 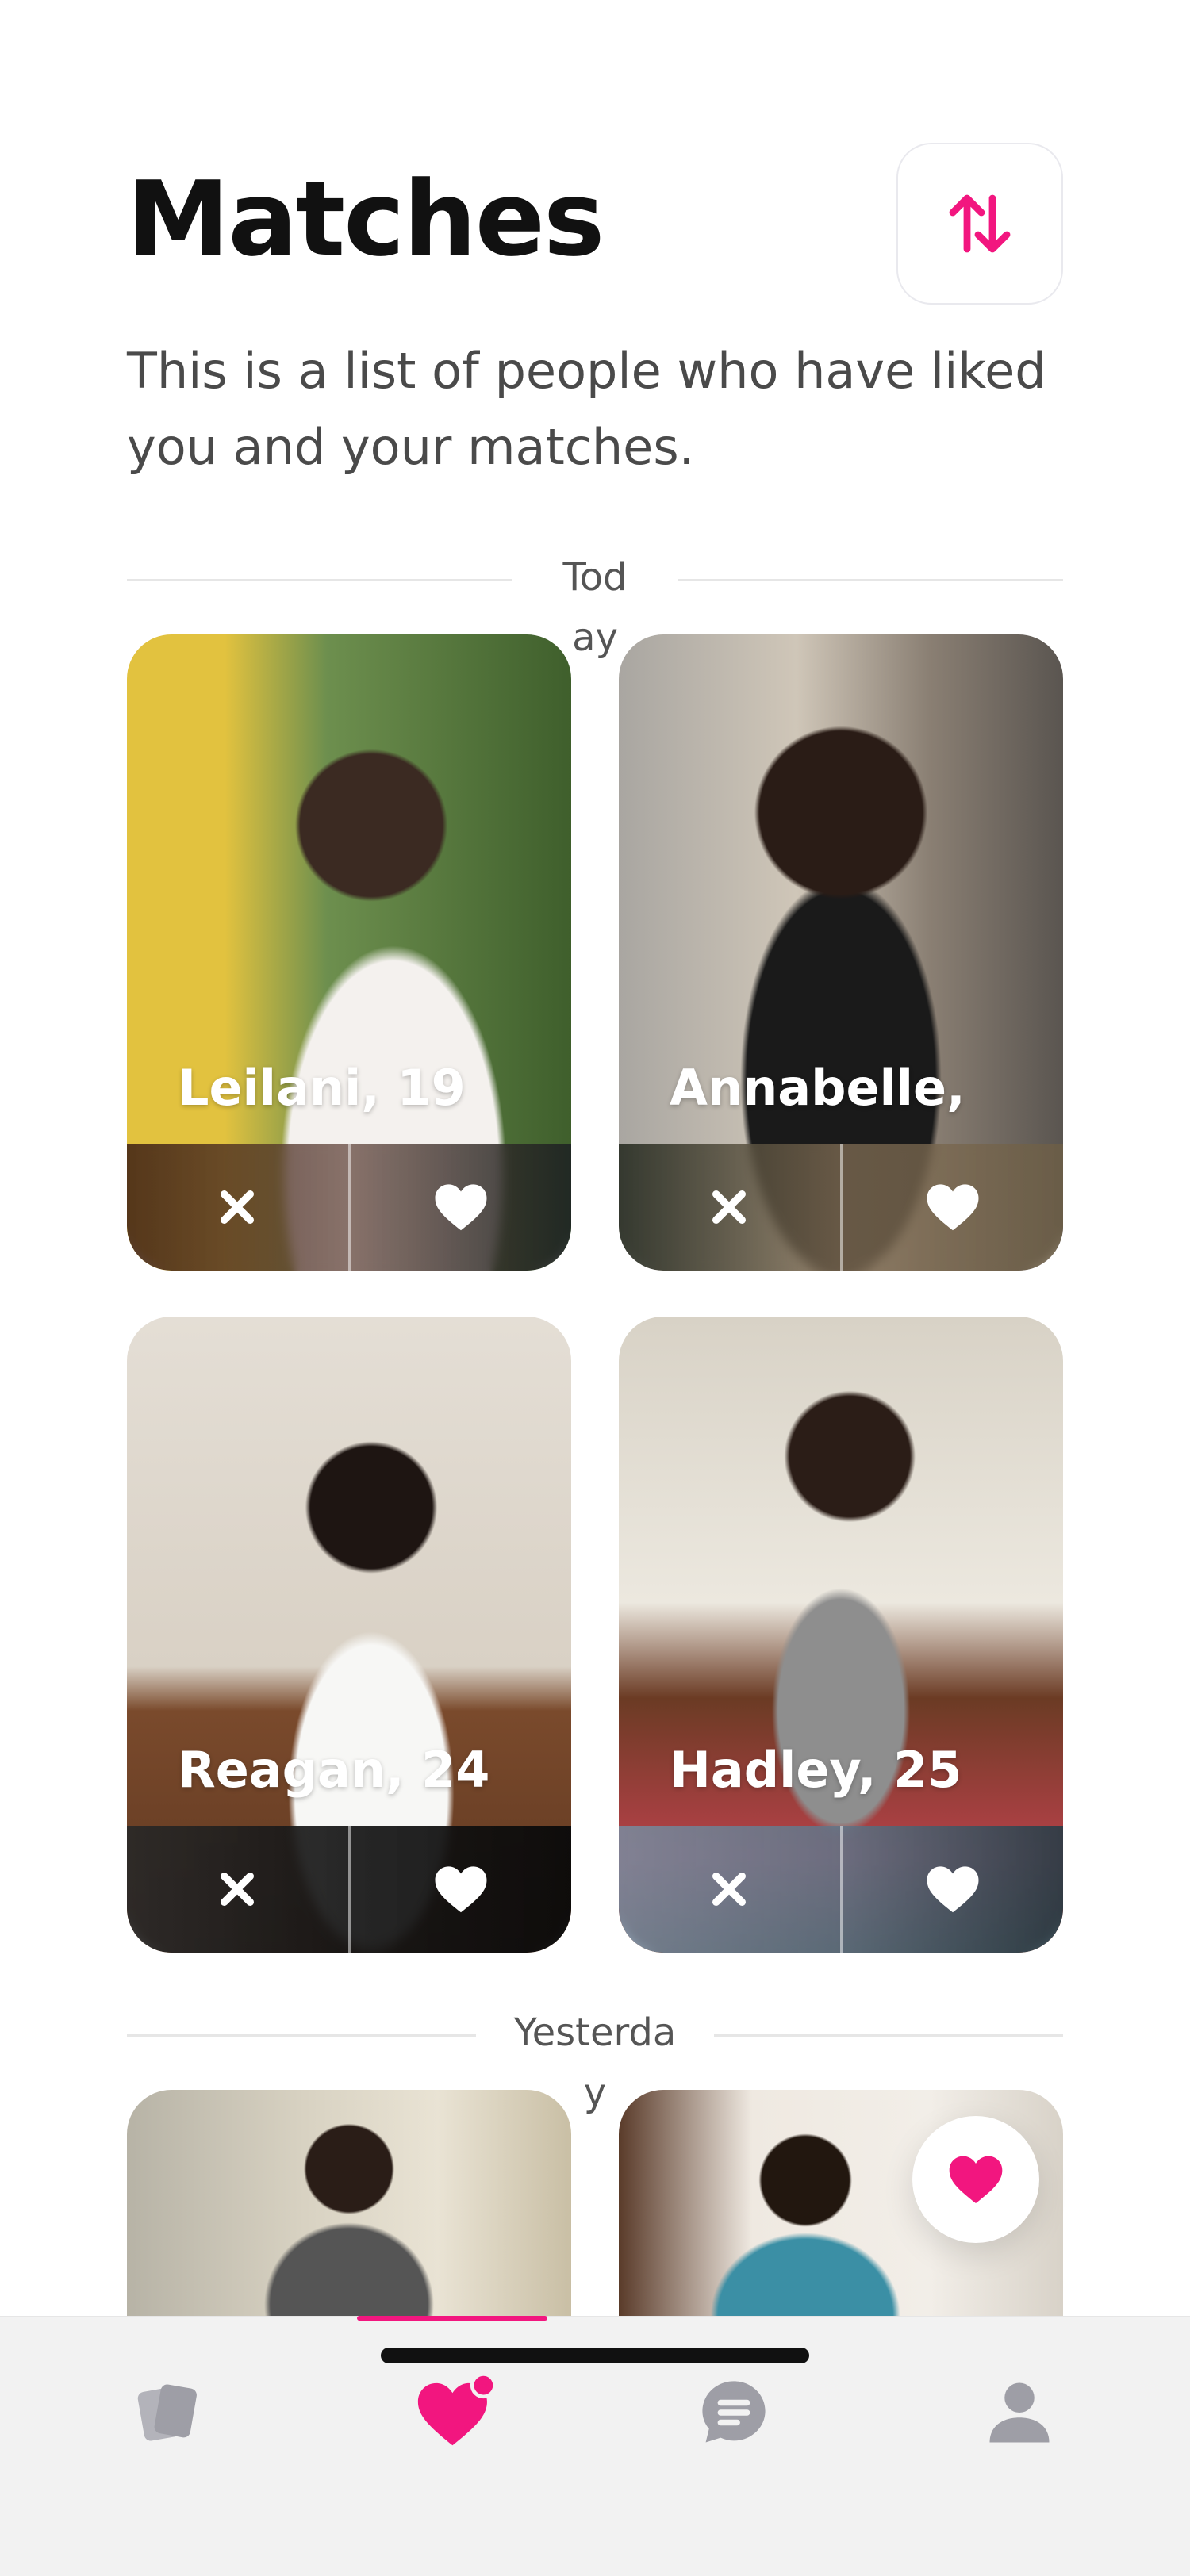 I want to click on match-card: Annabelle,, so click(x=841, y=953).